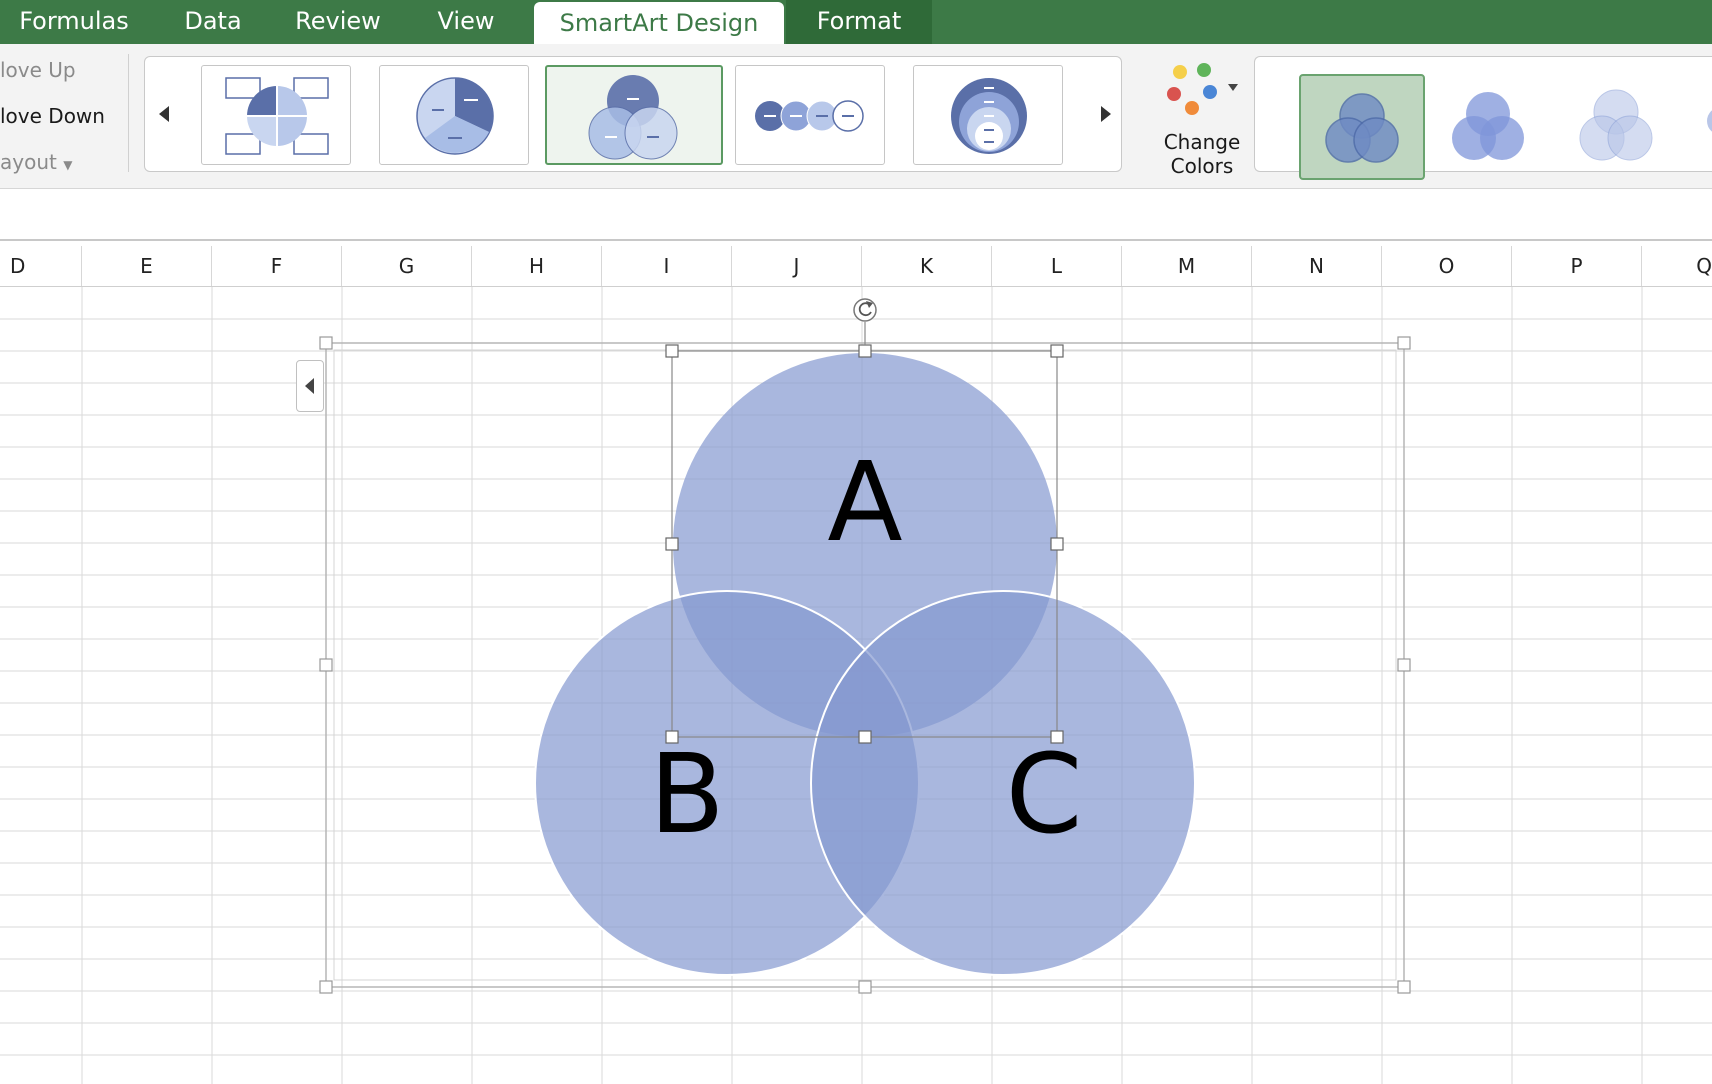 The image size is (1712, 1084). I want to click on col-header-j: J, so click(797, 266).